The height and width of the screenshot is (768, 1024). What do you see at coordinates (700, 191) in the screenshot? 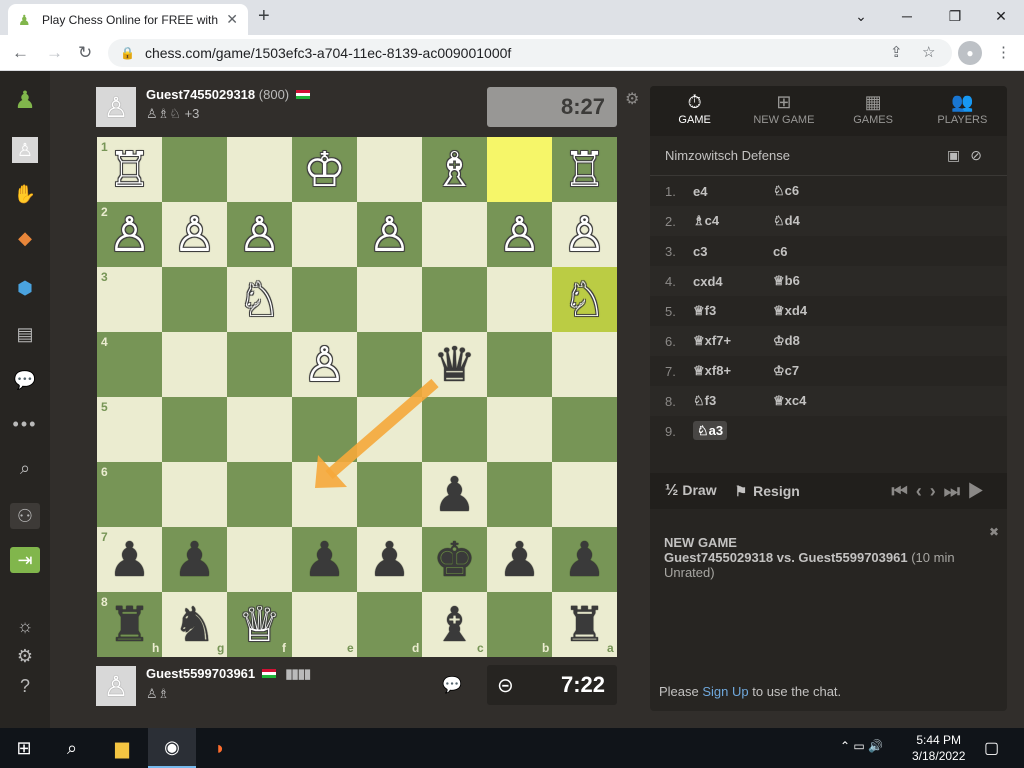
I see `white-move-text: e4` at bounding box center [700, 191].